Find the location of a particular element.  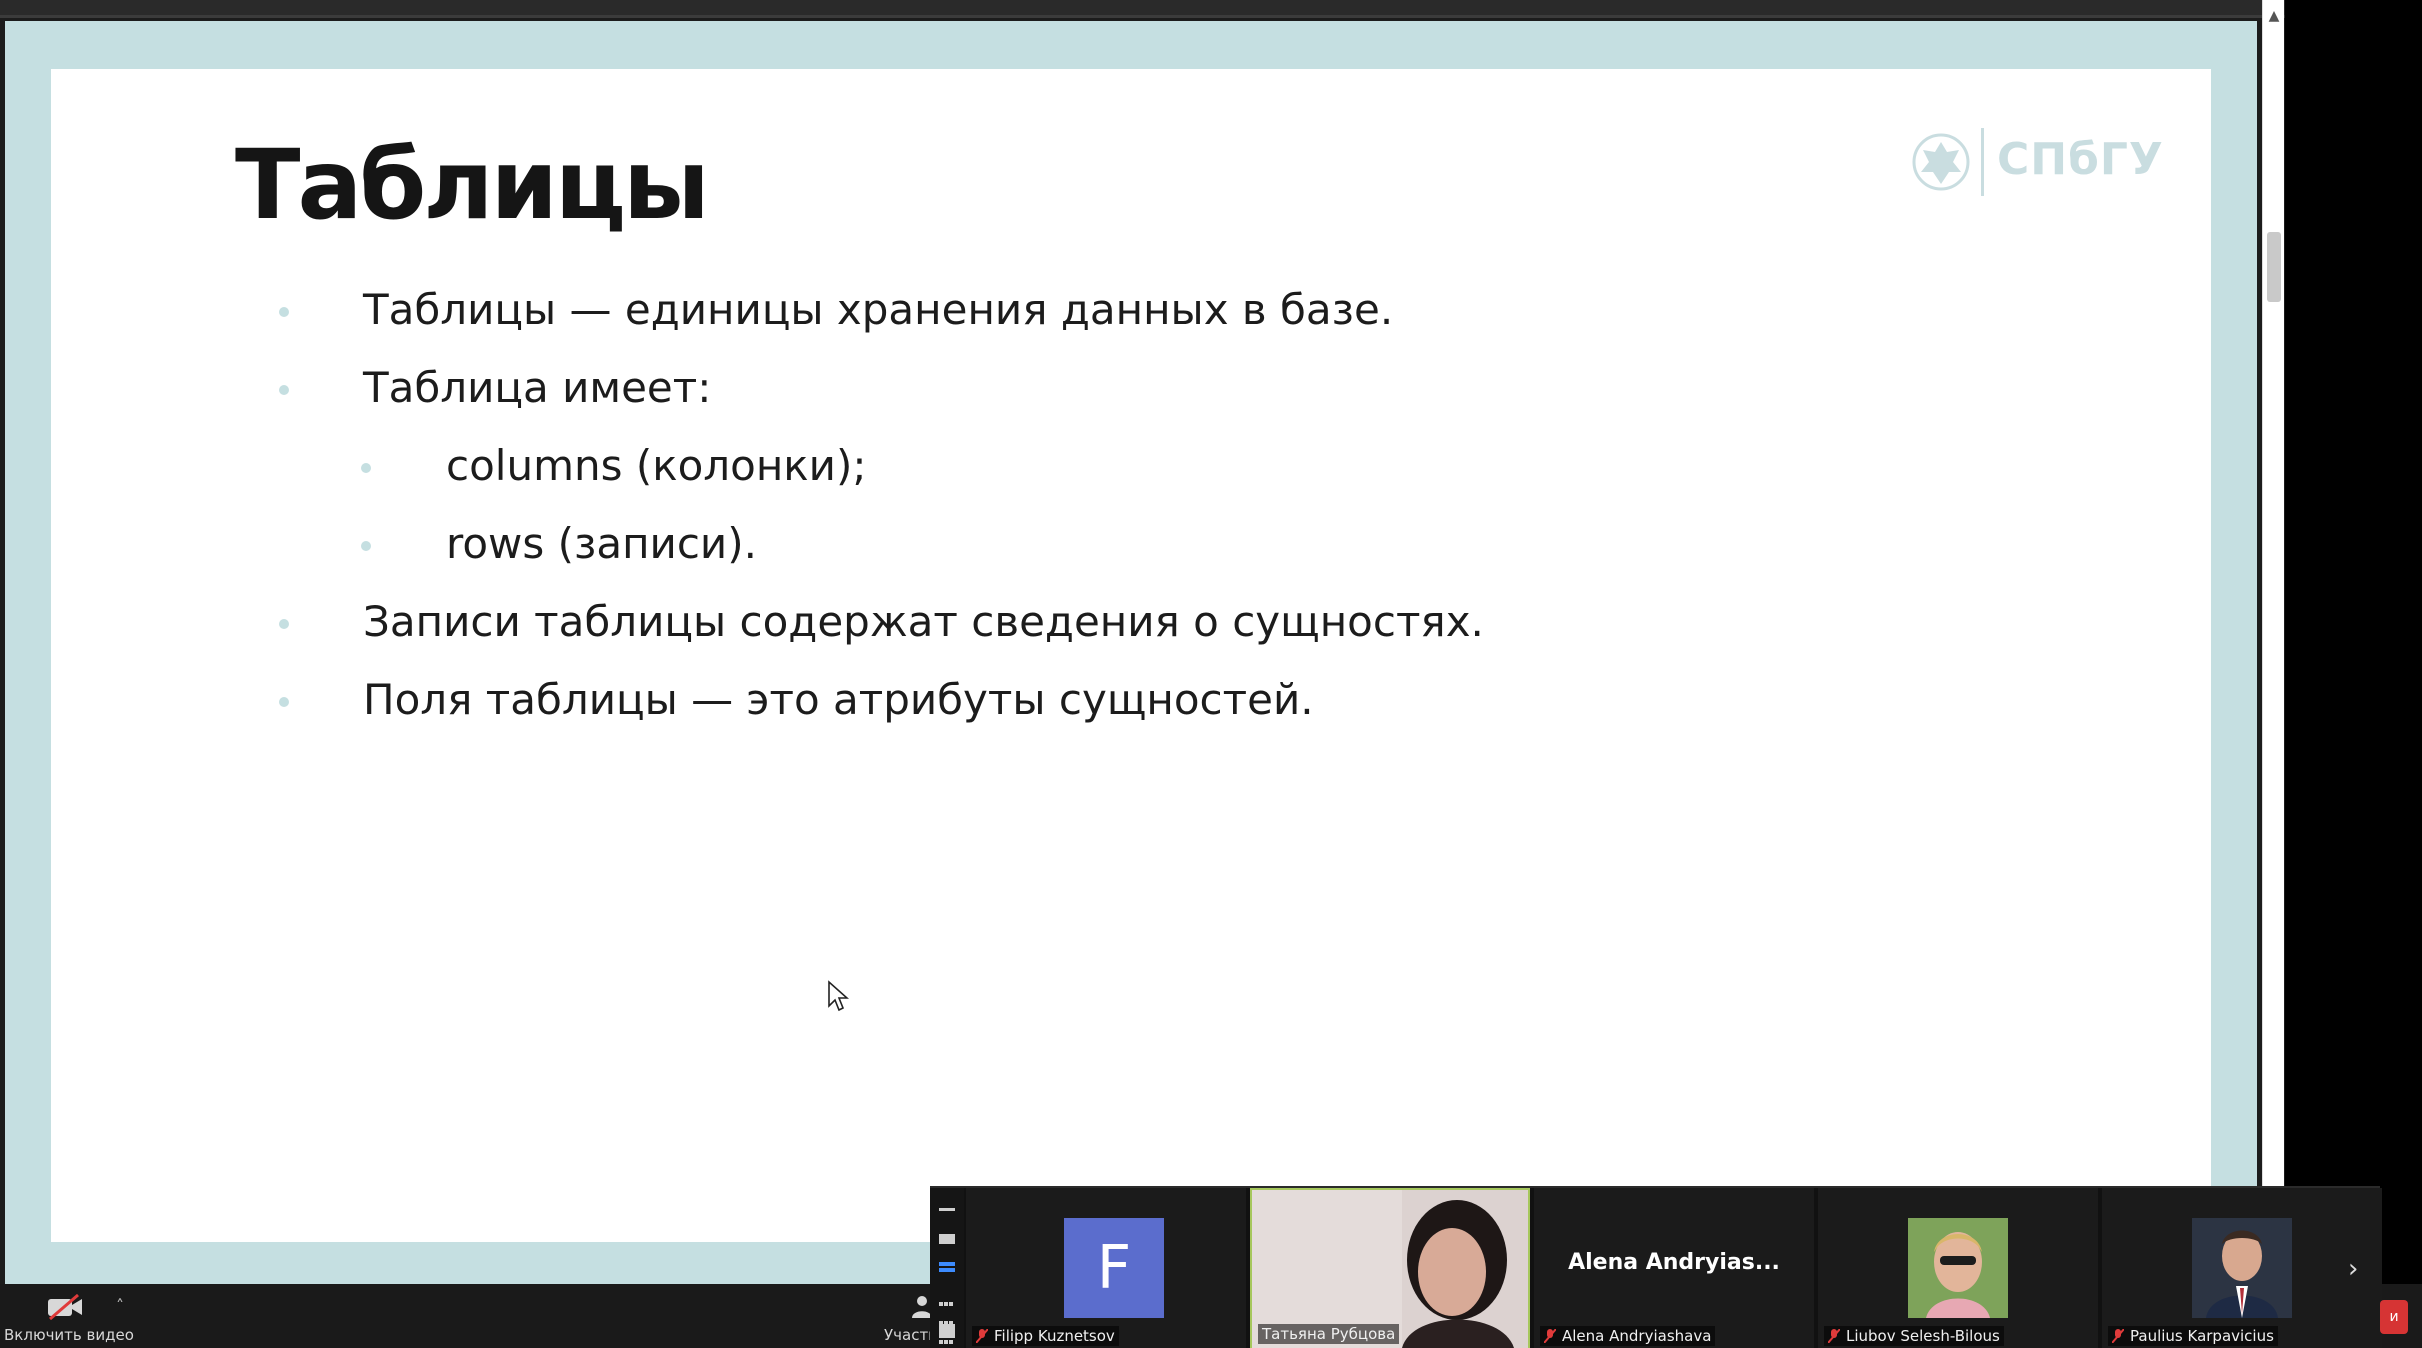

participant-tile-active-speaker: Татьяна Рубцова is located at coordinates (1390, 1268).